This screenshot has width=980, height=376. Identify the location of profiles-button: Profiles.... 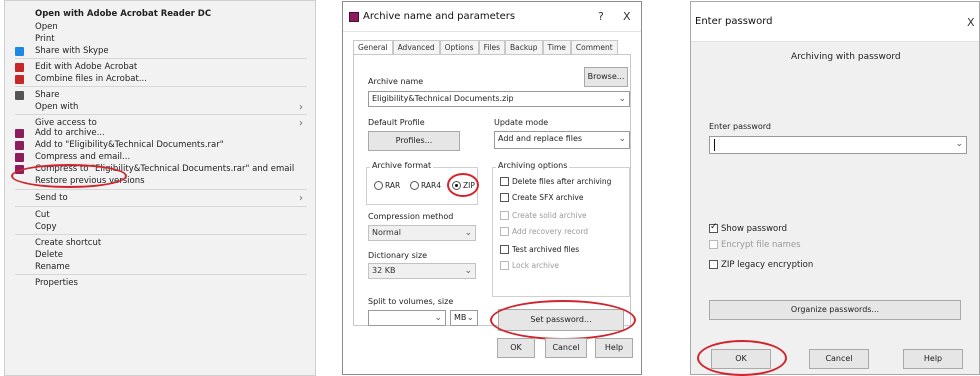
(414, 141).